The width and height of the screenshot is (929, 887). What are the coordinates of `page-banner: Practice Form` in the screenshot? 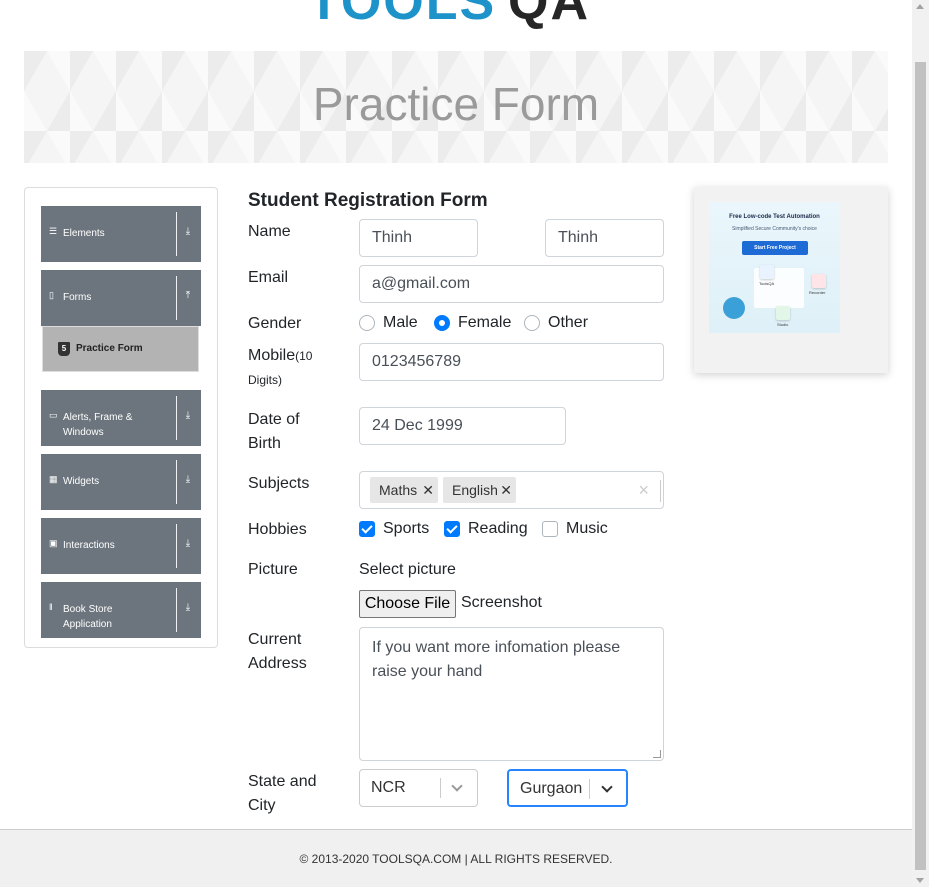 It's located at (456, 107).